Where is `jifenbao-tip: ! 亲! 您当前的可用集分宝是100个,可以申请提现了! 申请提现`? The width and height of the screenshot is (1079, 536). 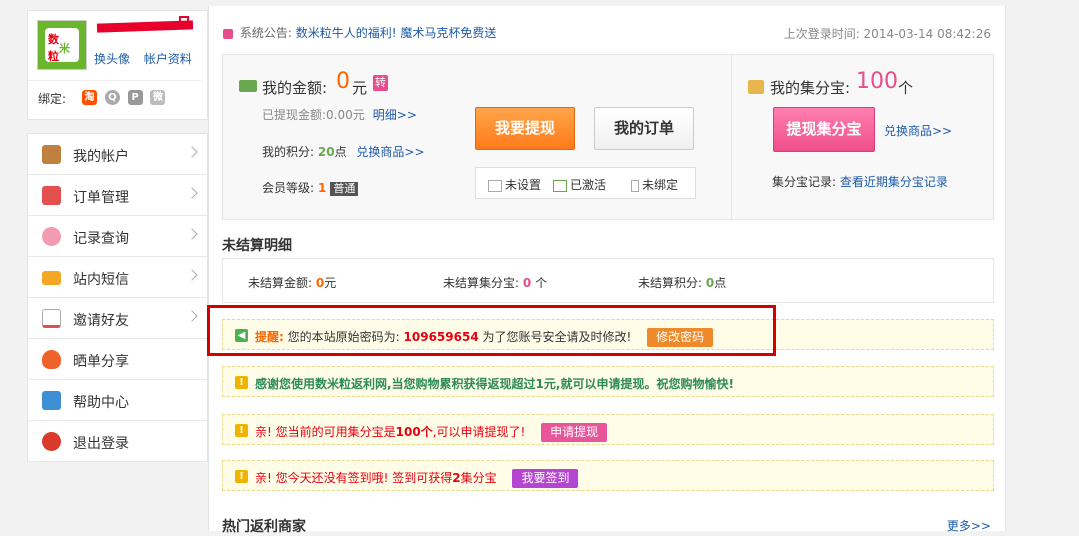 jifenbao-tip: ! 亲! 您当前的可用集分宝是100个,可以申请提现了! 申请提现 is located at coordinates (608, 429).